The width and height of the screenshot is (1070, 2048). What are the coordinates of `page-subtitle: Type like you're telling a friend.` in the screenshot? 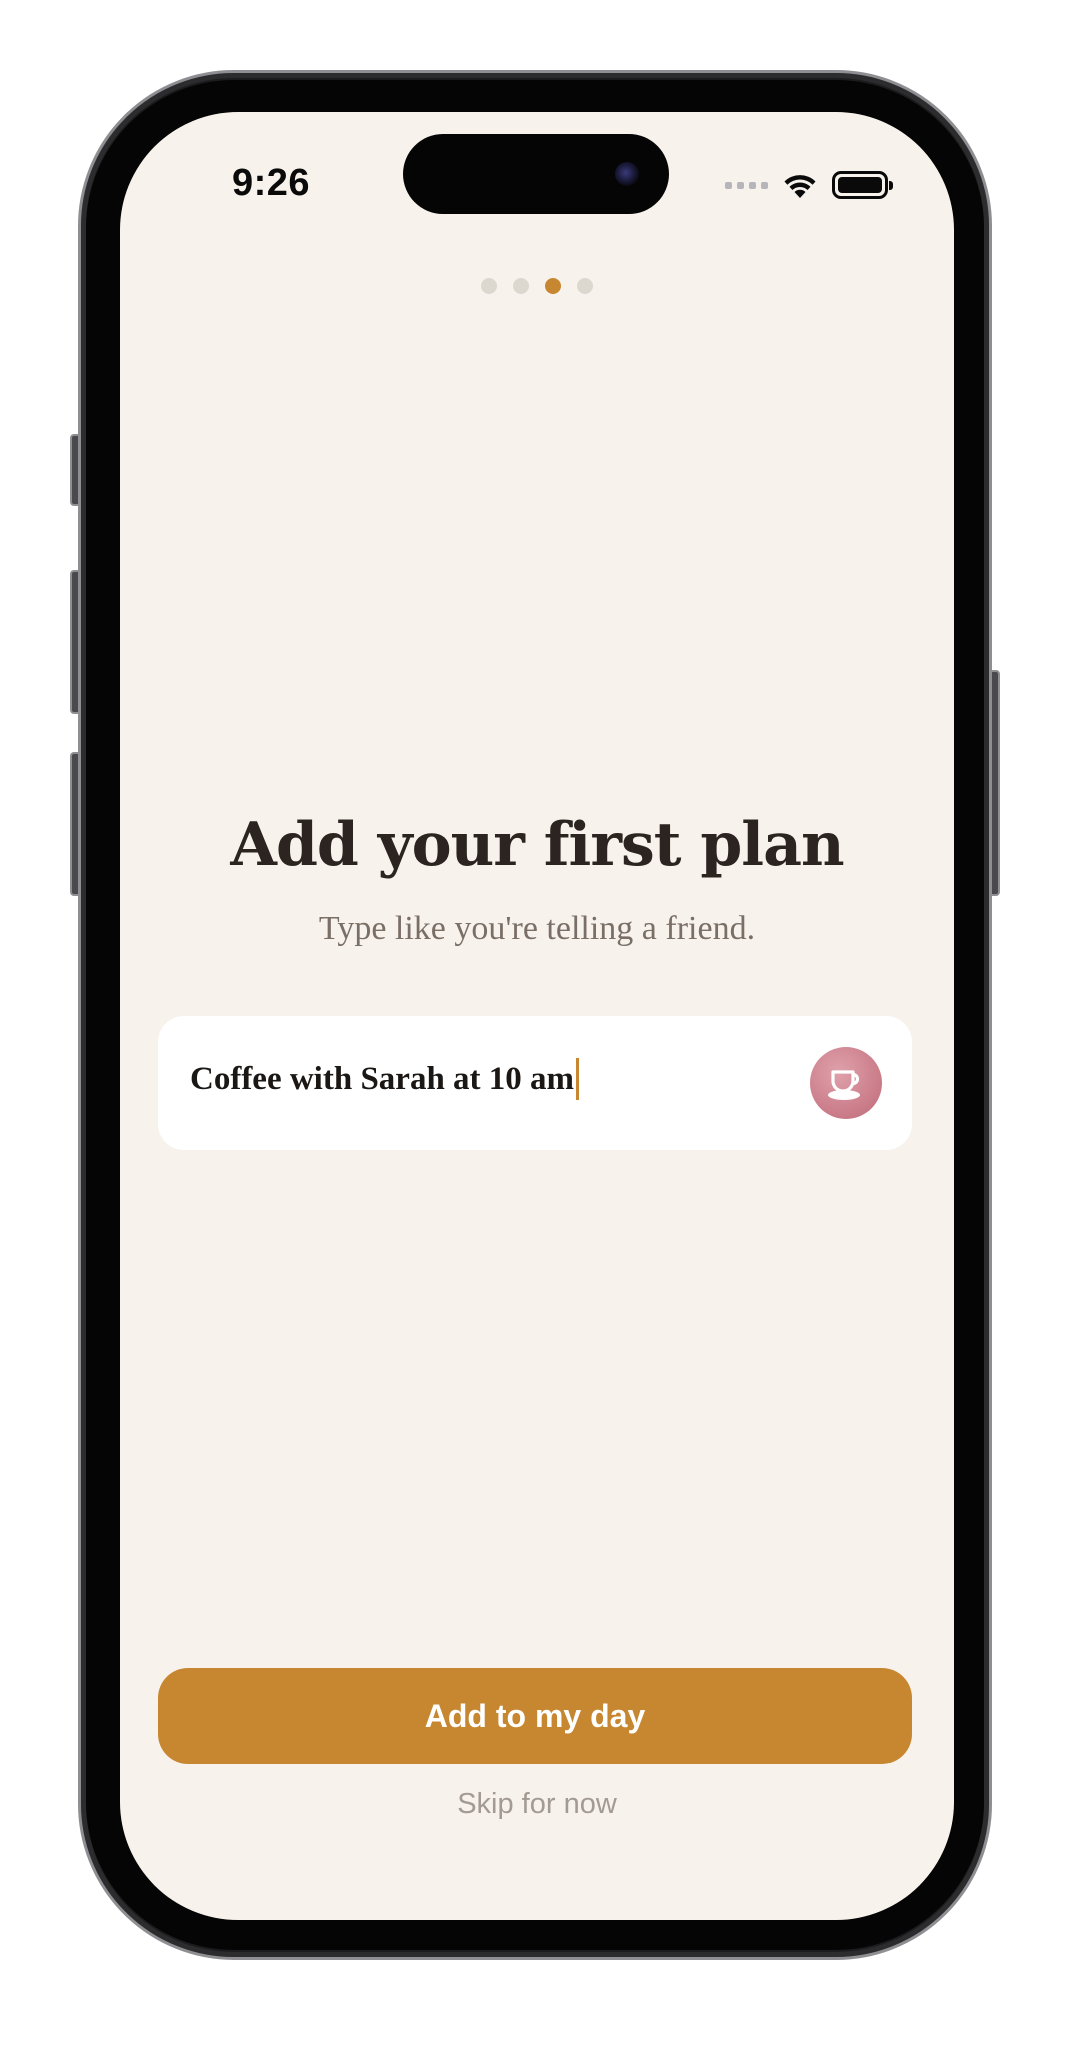 It's located at (537, 928).